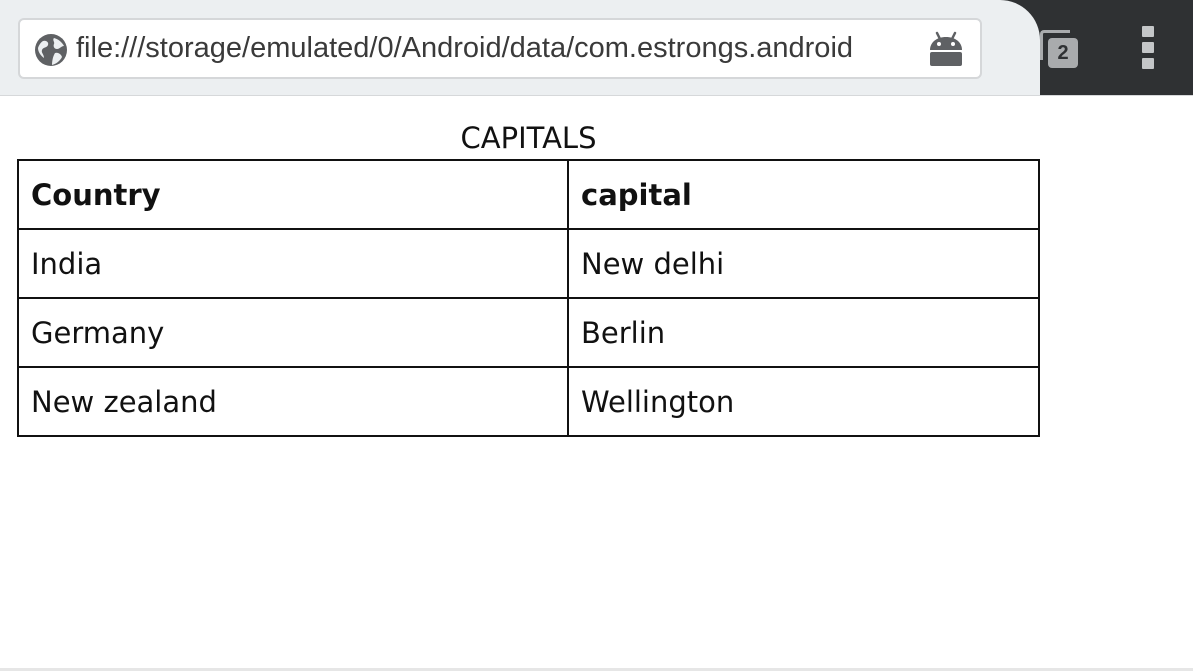  Describe the element at coordinates (803, 401) in the screenshot. I see `cell-capital: Wellington` at that location.